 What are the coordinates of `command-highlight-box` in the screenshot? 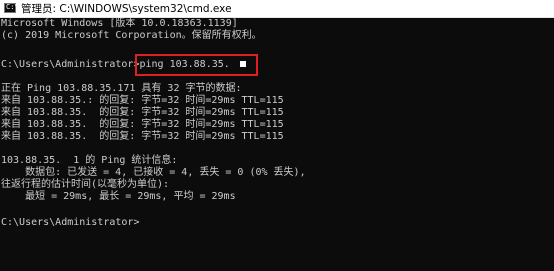 It's located at (196, 65).